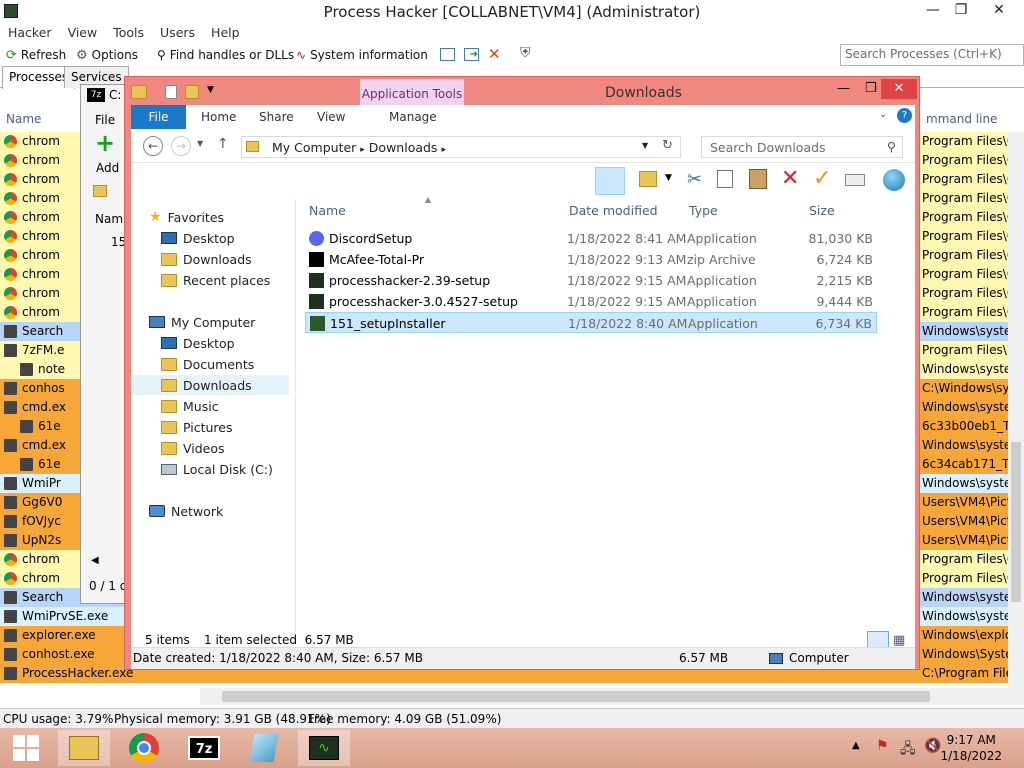  I want to click on tab-share: Share, so click(276, 117).